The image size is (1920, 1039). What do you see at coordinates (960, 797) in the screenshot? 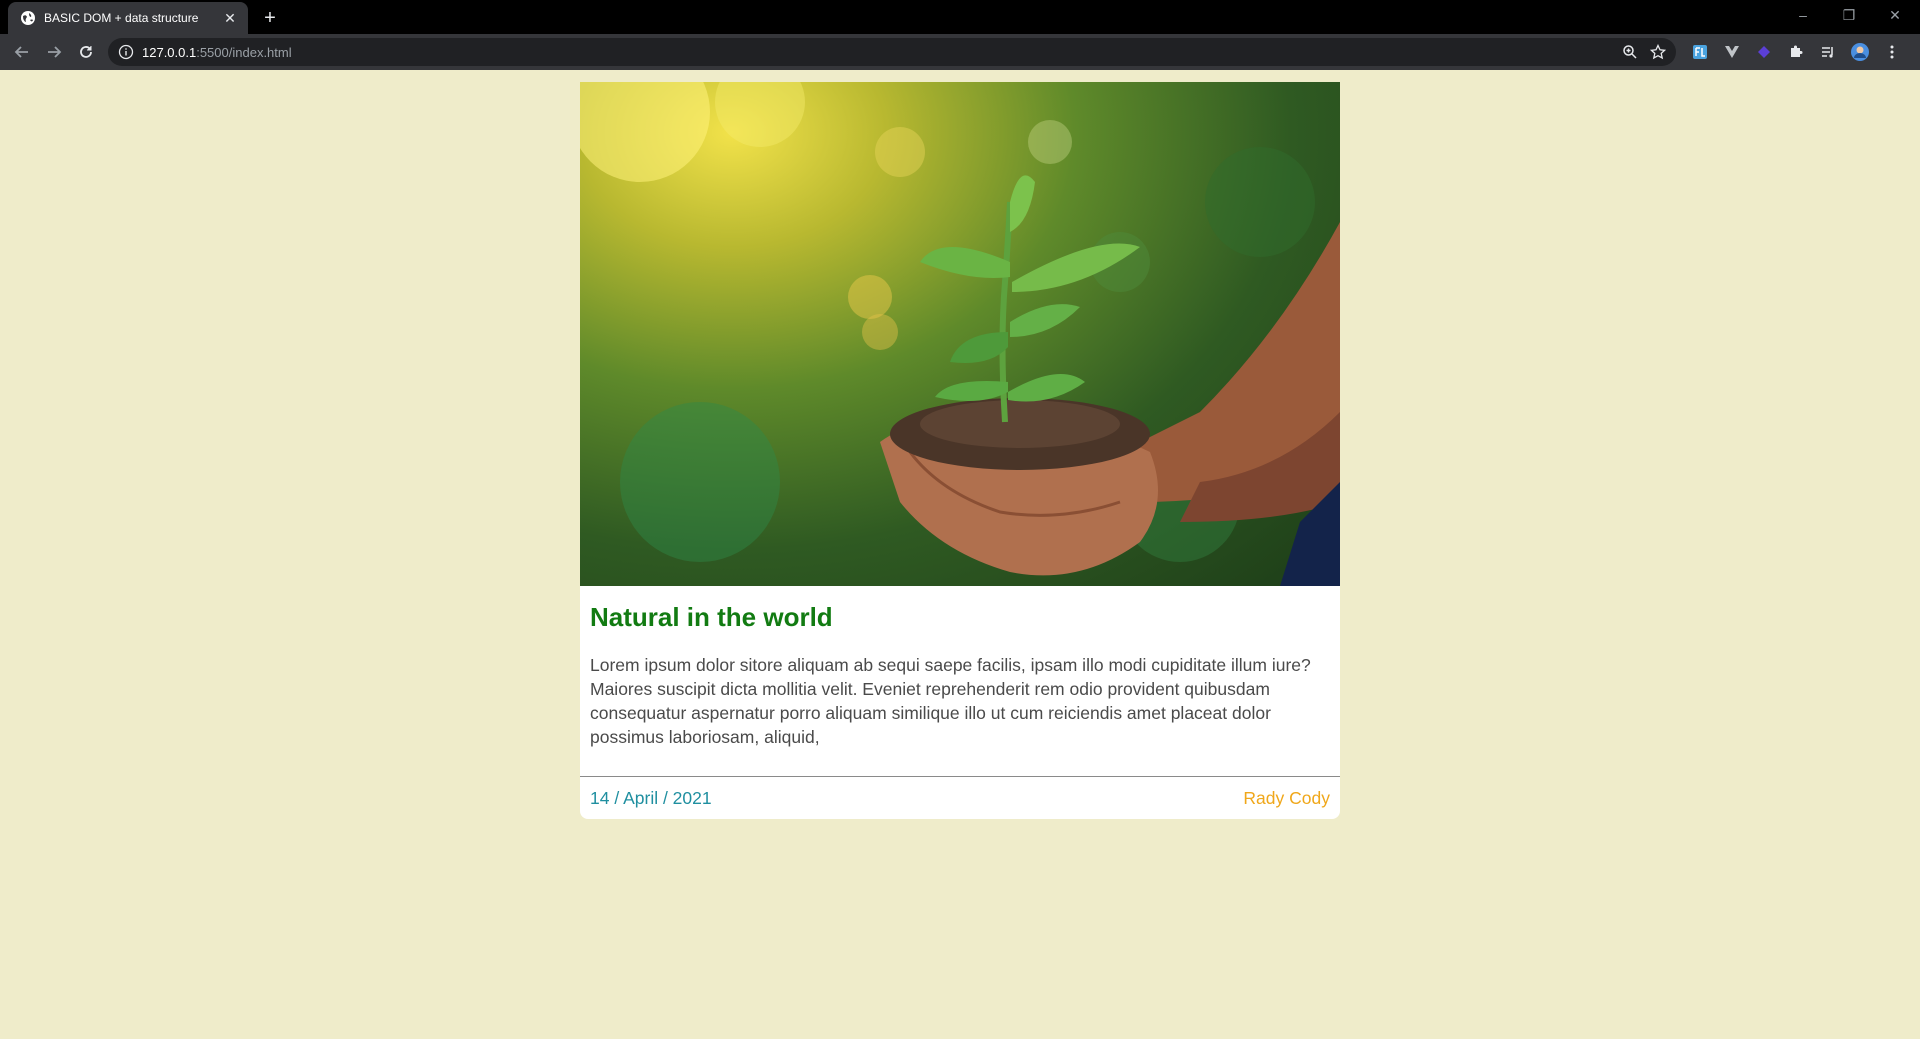
I see `card-footer: 14 / April / 2021 Rady Cody` at bounding box center [960, 797].